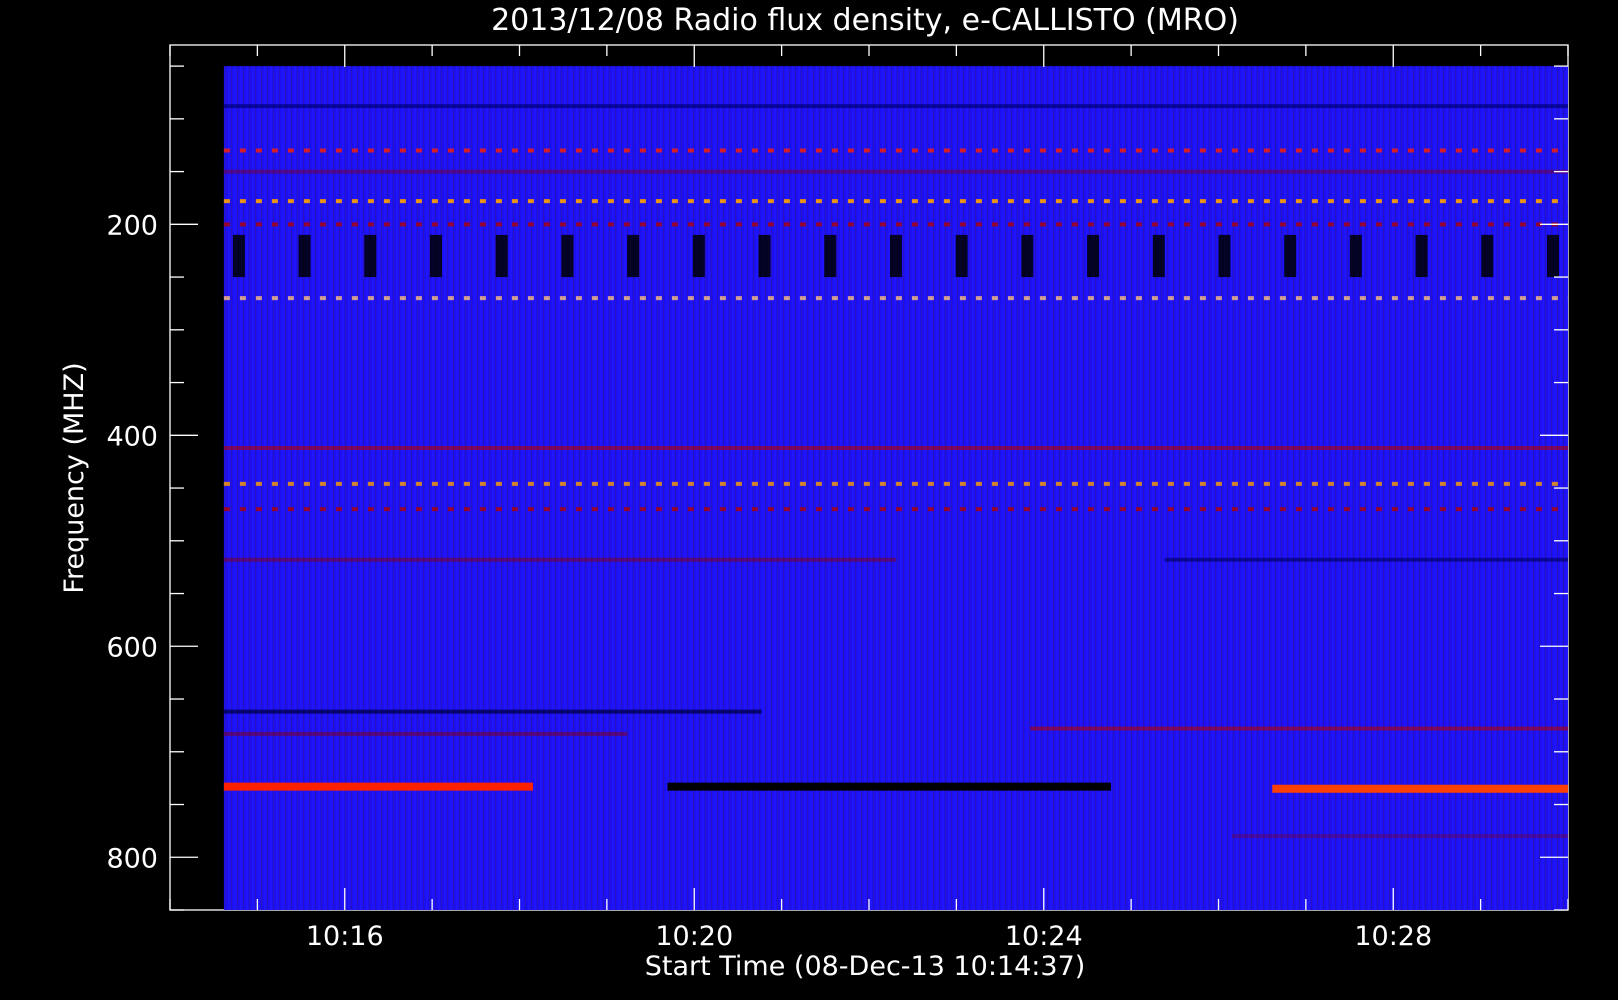 This screenshot has height=1000, width=1618. What do you see at coordinates (132, 436) in the screenshot?
I see `y-tick-label: 400` at bounding box center [132, 436].